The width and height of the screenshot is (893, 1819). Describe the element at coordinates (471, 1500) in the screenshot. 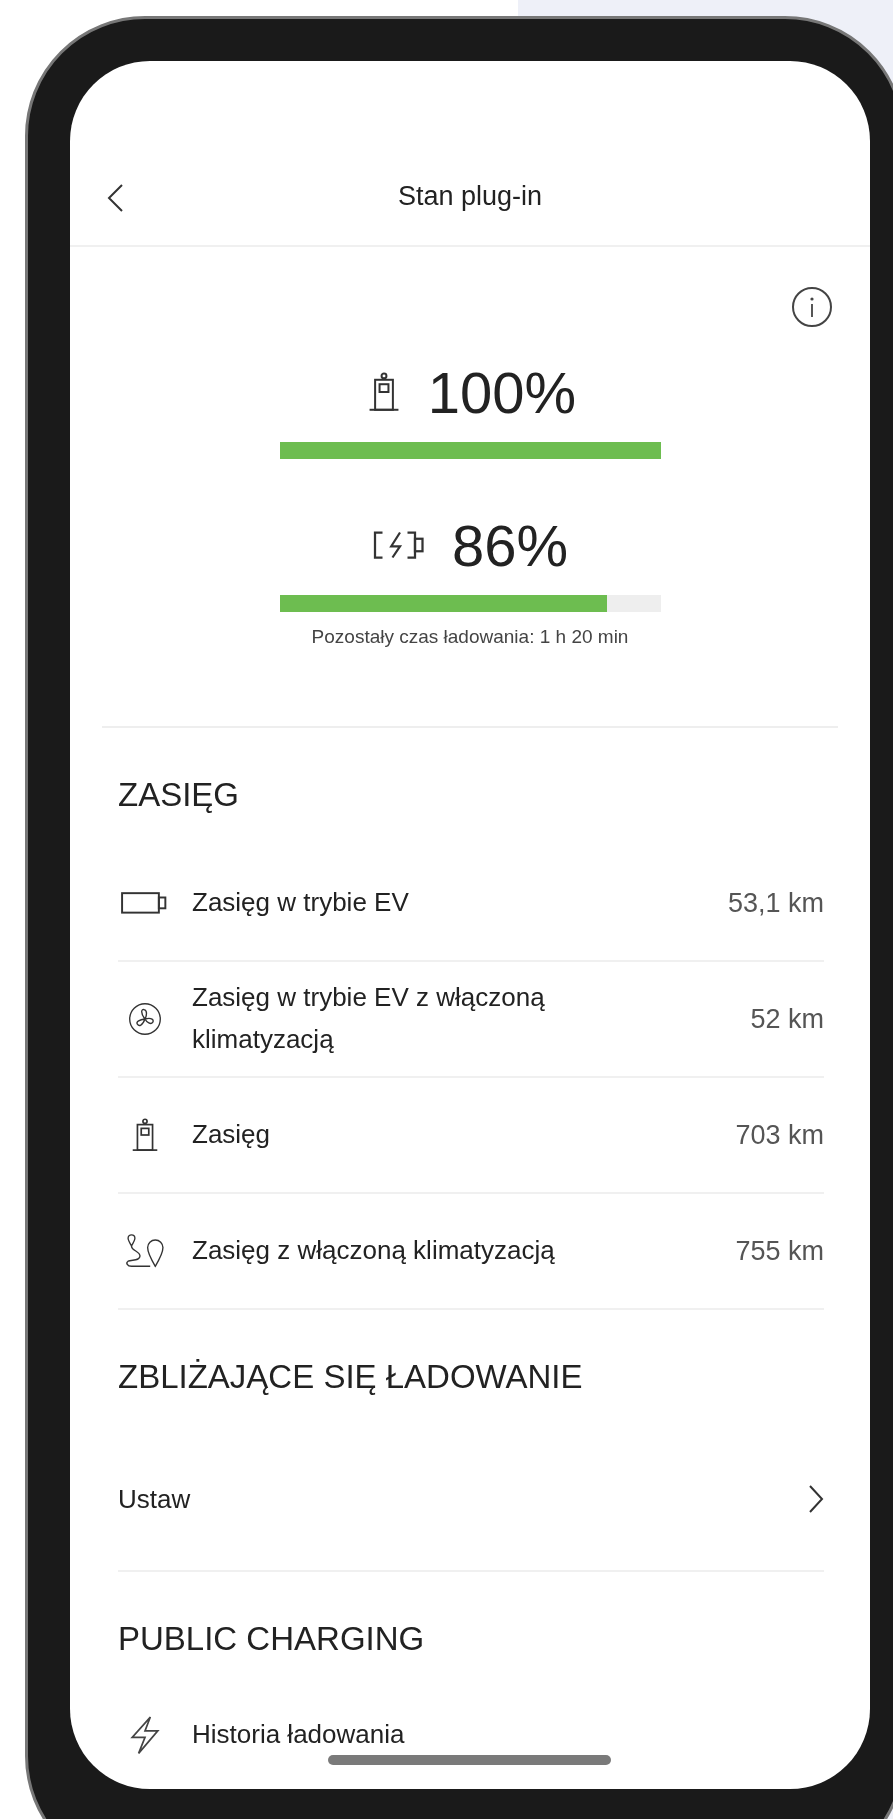

I see `set-charging-link: Ustaw` at that location.